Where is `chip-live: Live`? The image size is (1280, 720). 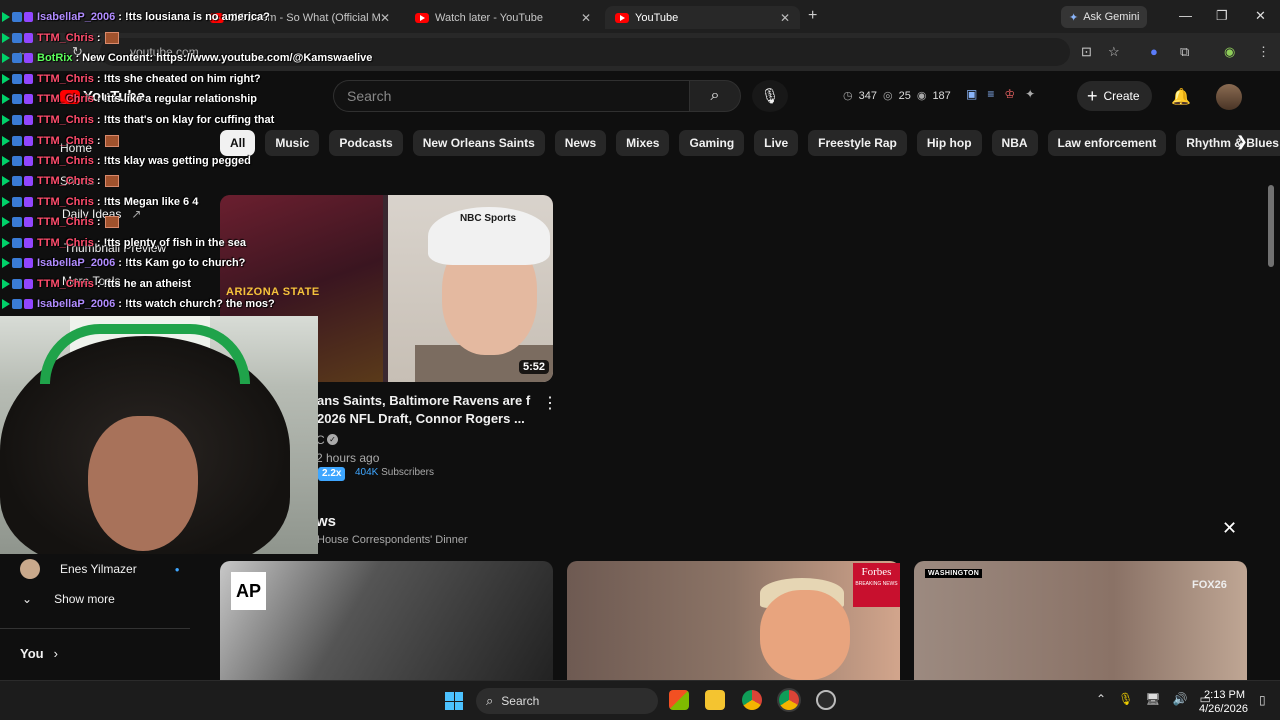
chip-live: Live is located at coordinates (776, 143).